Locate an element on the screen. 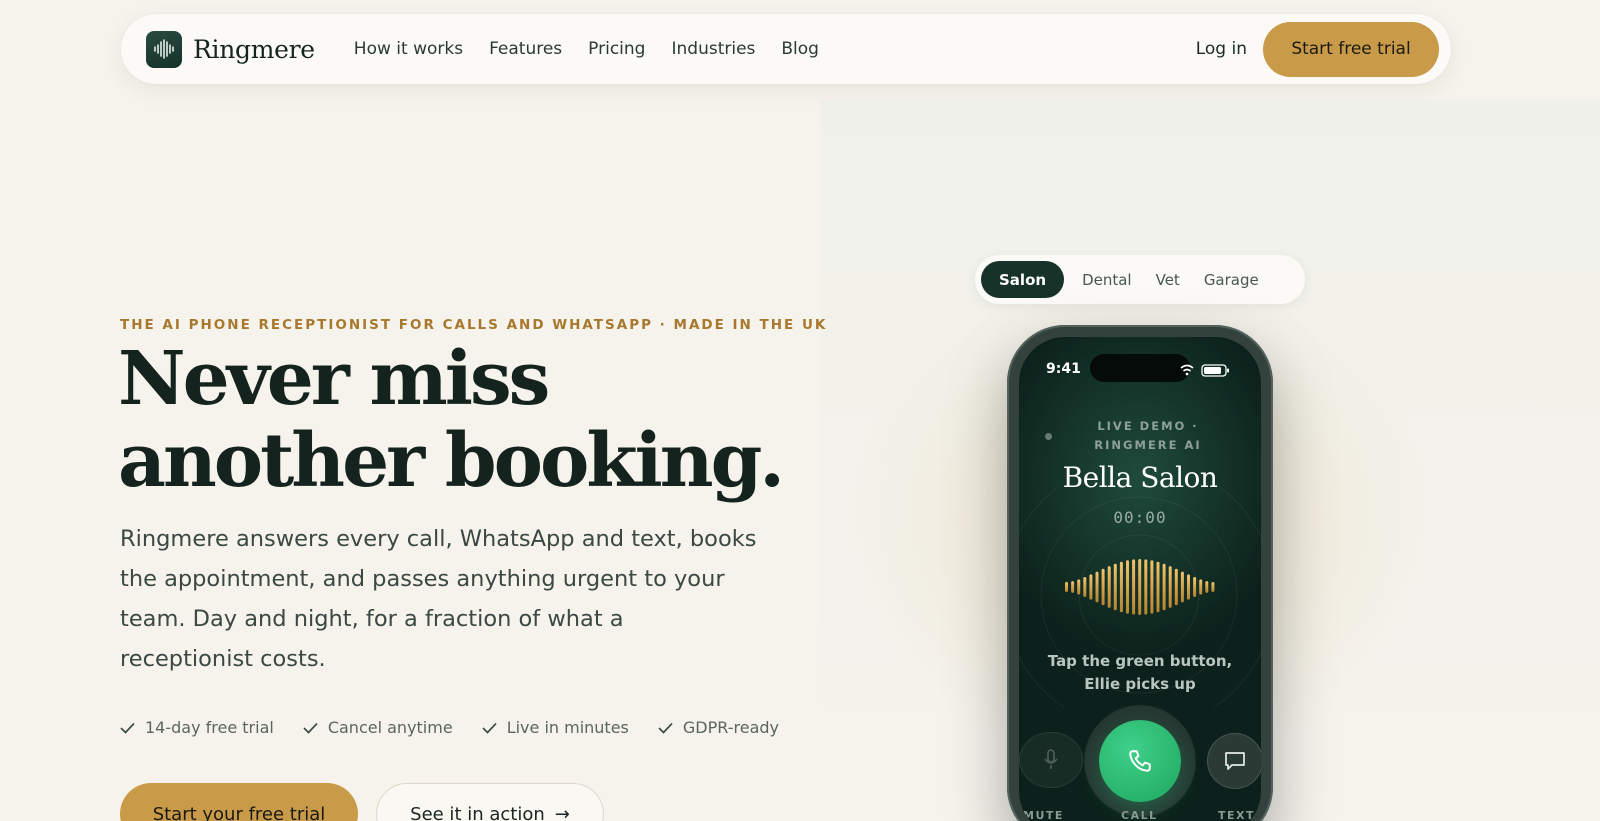 The height and width of the screenshot is (821, 1600). start-trial-button: Start free trial is located at coordinates (1351, 49).